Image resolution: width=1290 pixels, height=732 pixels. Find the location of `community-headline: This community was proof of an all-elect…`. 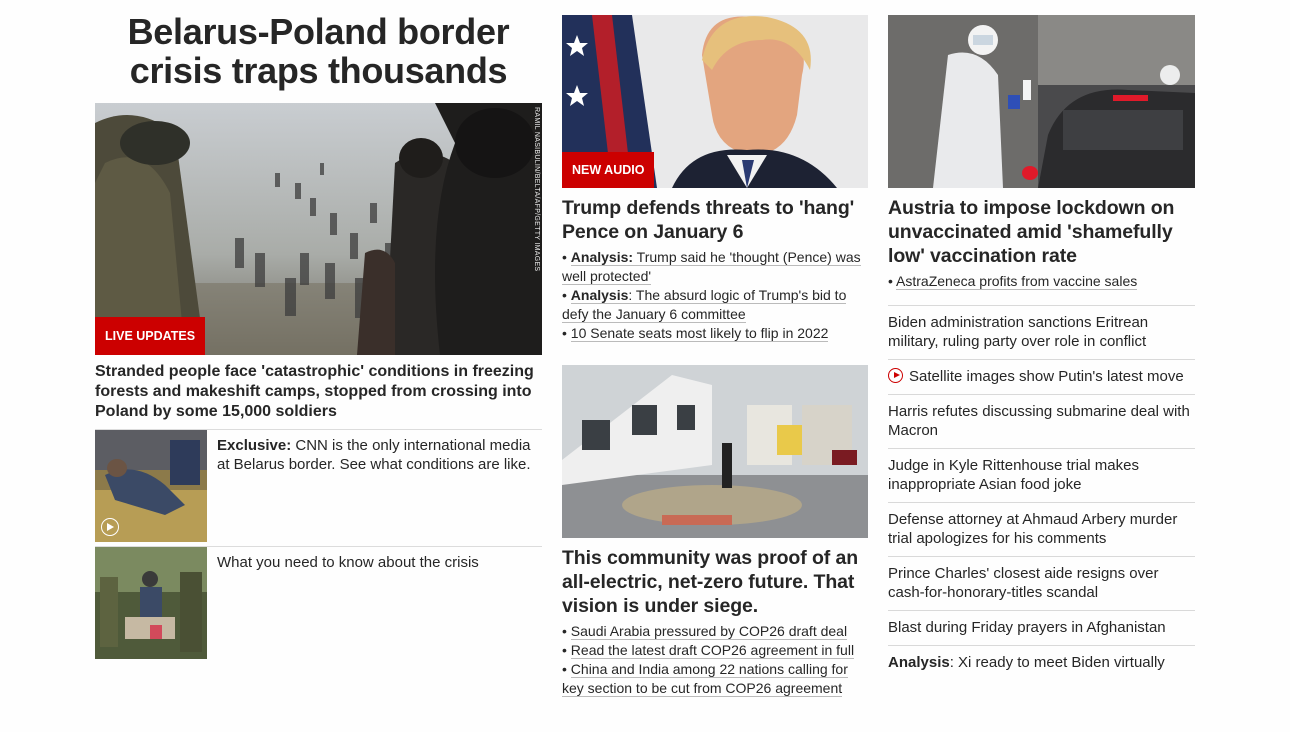

community-headline: This community was proof of an all-elect… is located at coordinates (715, 582).